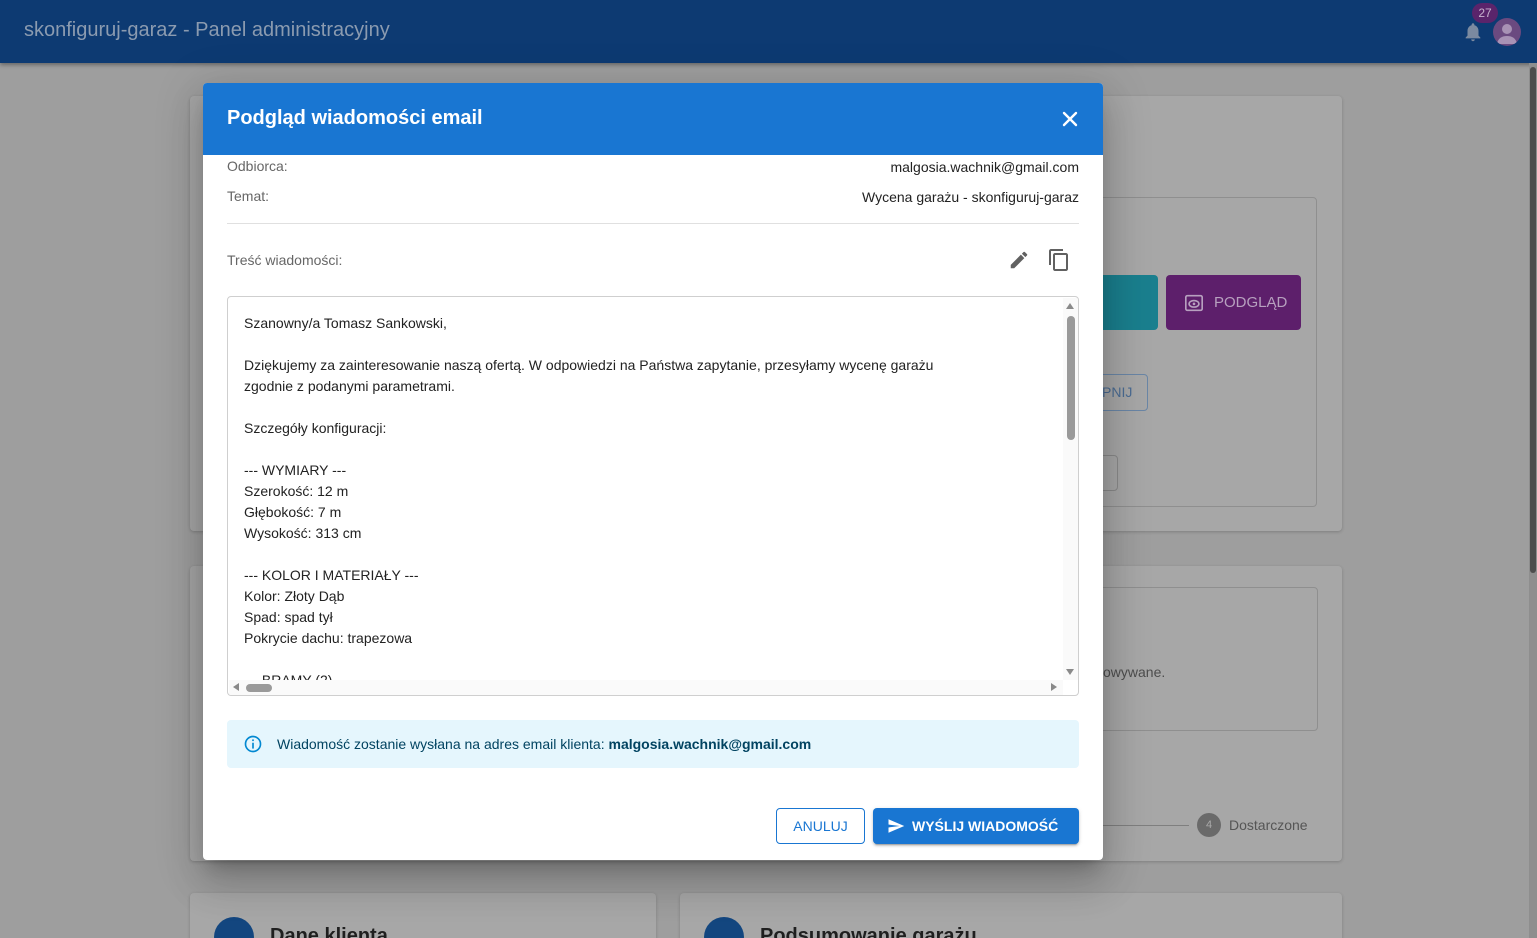 Image resolution: width=1537 pixels, height=938 pixels. What do you see at coordinates (259, 688) in the screenshot?
I see `message-horizontal-thumb` at bounding box center [259, 688].